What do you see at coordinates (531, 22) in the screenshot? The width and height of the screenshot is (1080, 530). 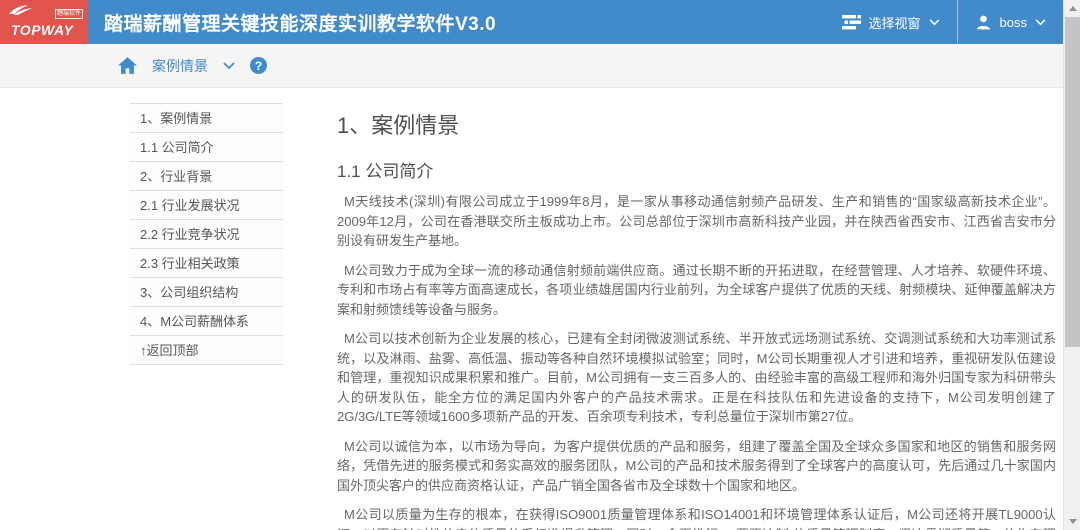 I see `top-header: TOPWAY 踏瑞软件 踏瑞薪酬管理关键技能深度实训教学软件V3.0 选择视窗` at bounding box center [531, 22].